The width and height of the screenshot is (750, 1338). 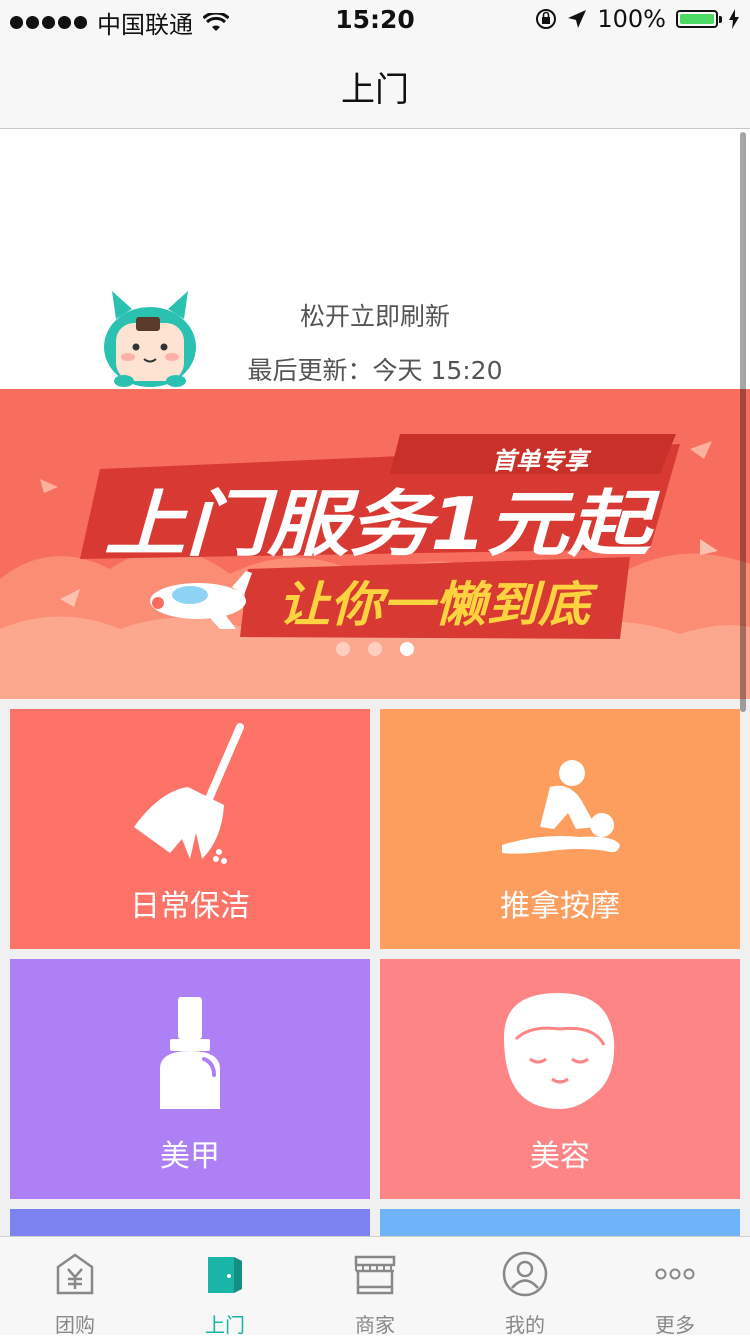 I want to click on location-arrow-icon, so click(x=577, y=19).